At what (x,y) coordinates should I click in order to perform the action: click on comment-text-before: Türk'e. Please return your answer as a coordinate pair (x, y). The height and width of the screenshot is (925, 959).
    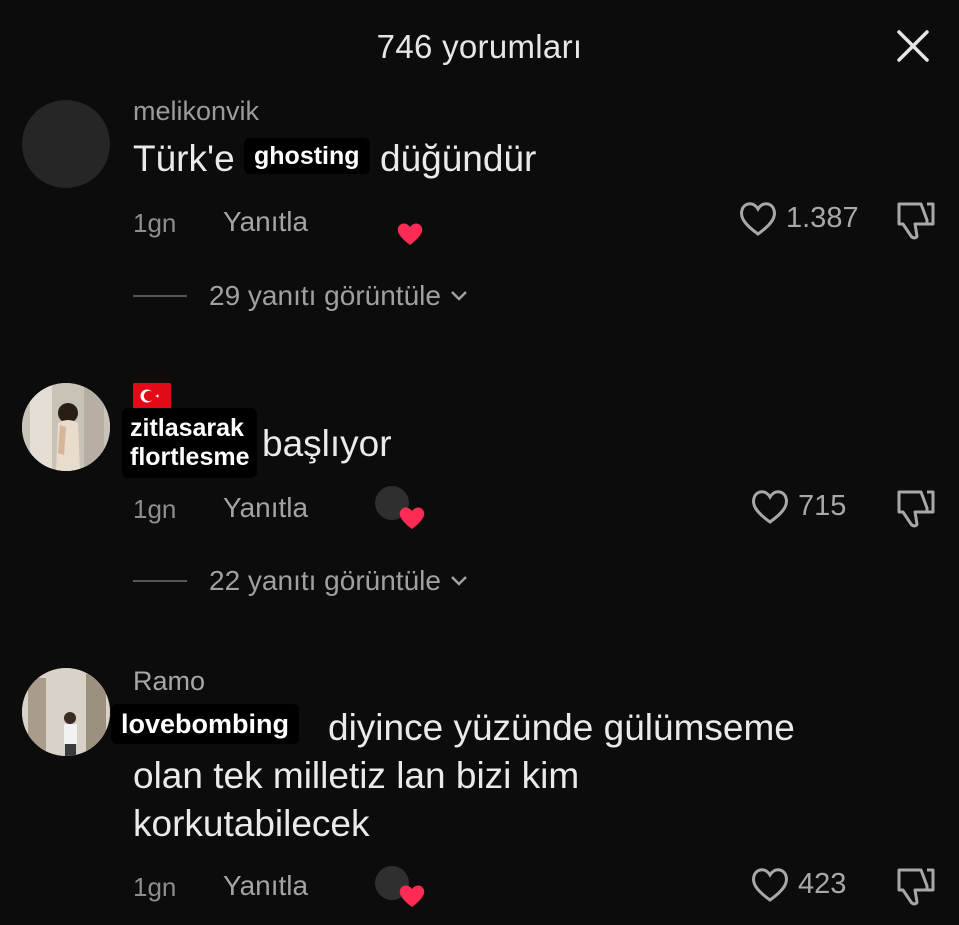
    Looking at the image, I should click on (184, 158).